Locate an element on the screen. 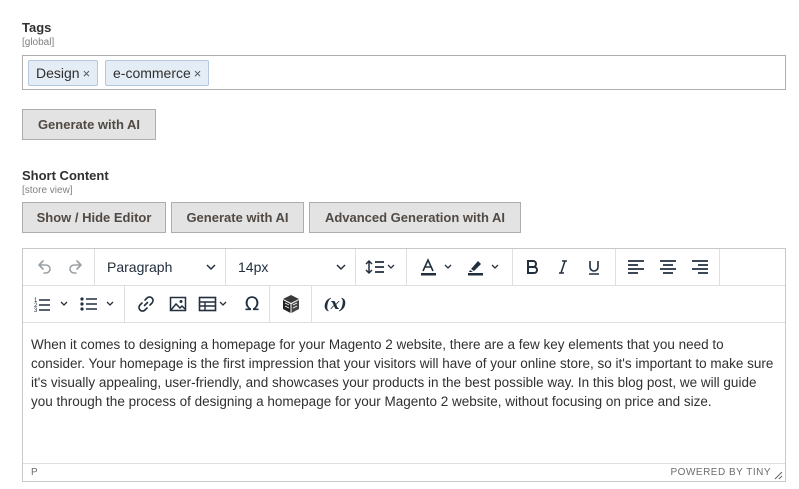 This screenshot has width=799, height=489. advanced-generation-ai-button: Advanced Generation with AI is located at coordinates (415, 217).